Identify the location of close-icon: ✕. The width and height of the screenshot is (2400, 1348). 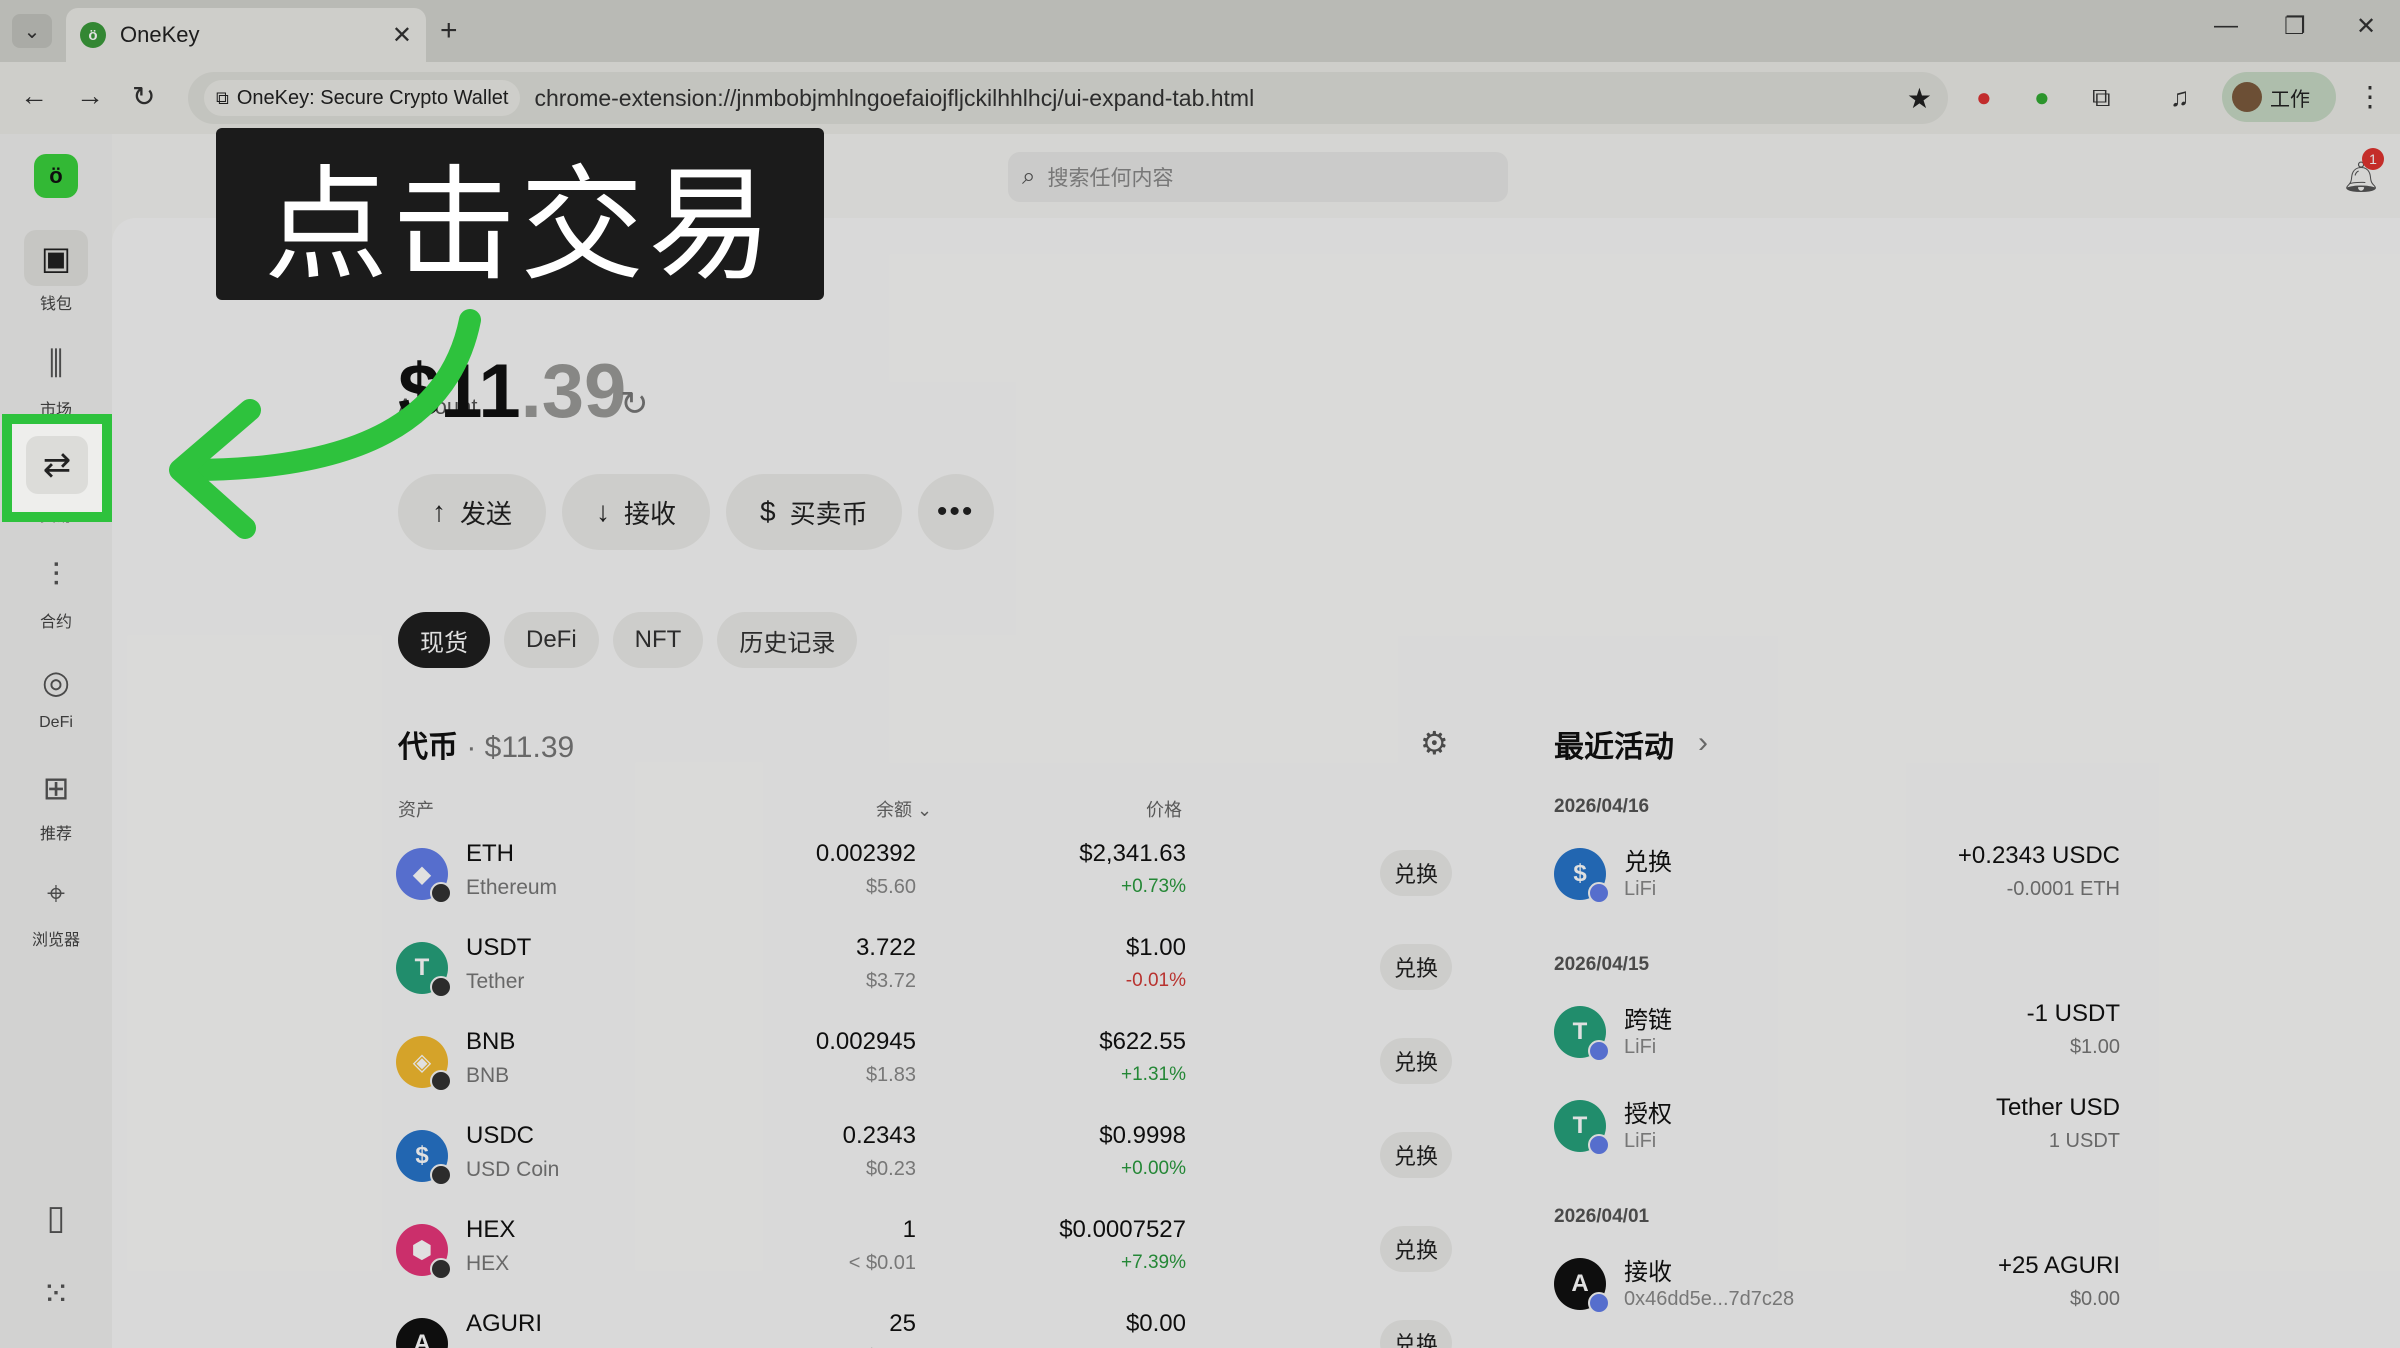
(402, 35).